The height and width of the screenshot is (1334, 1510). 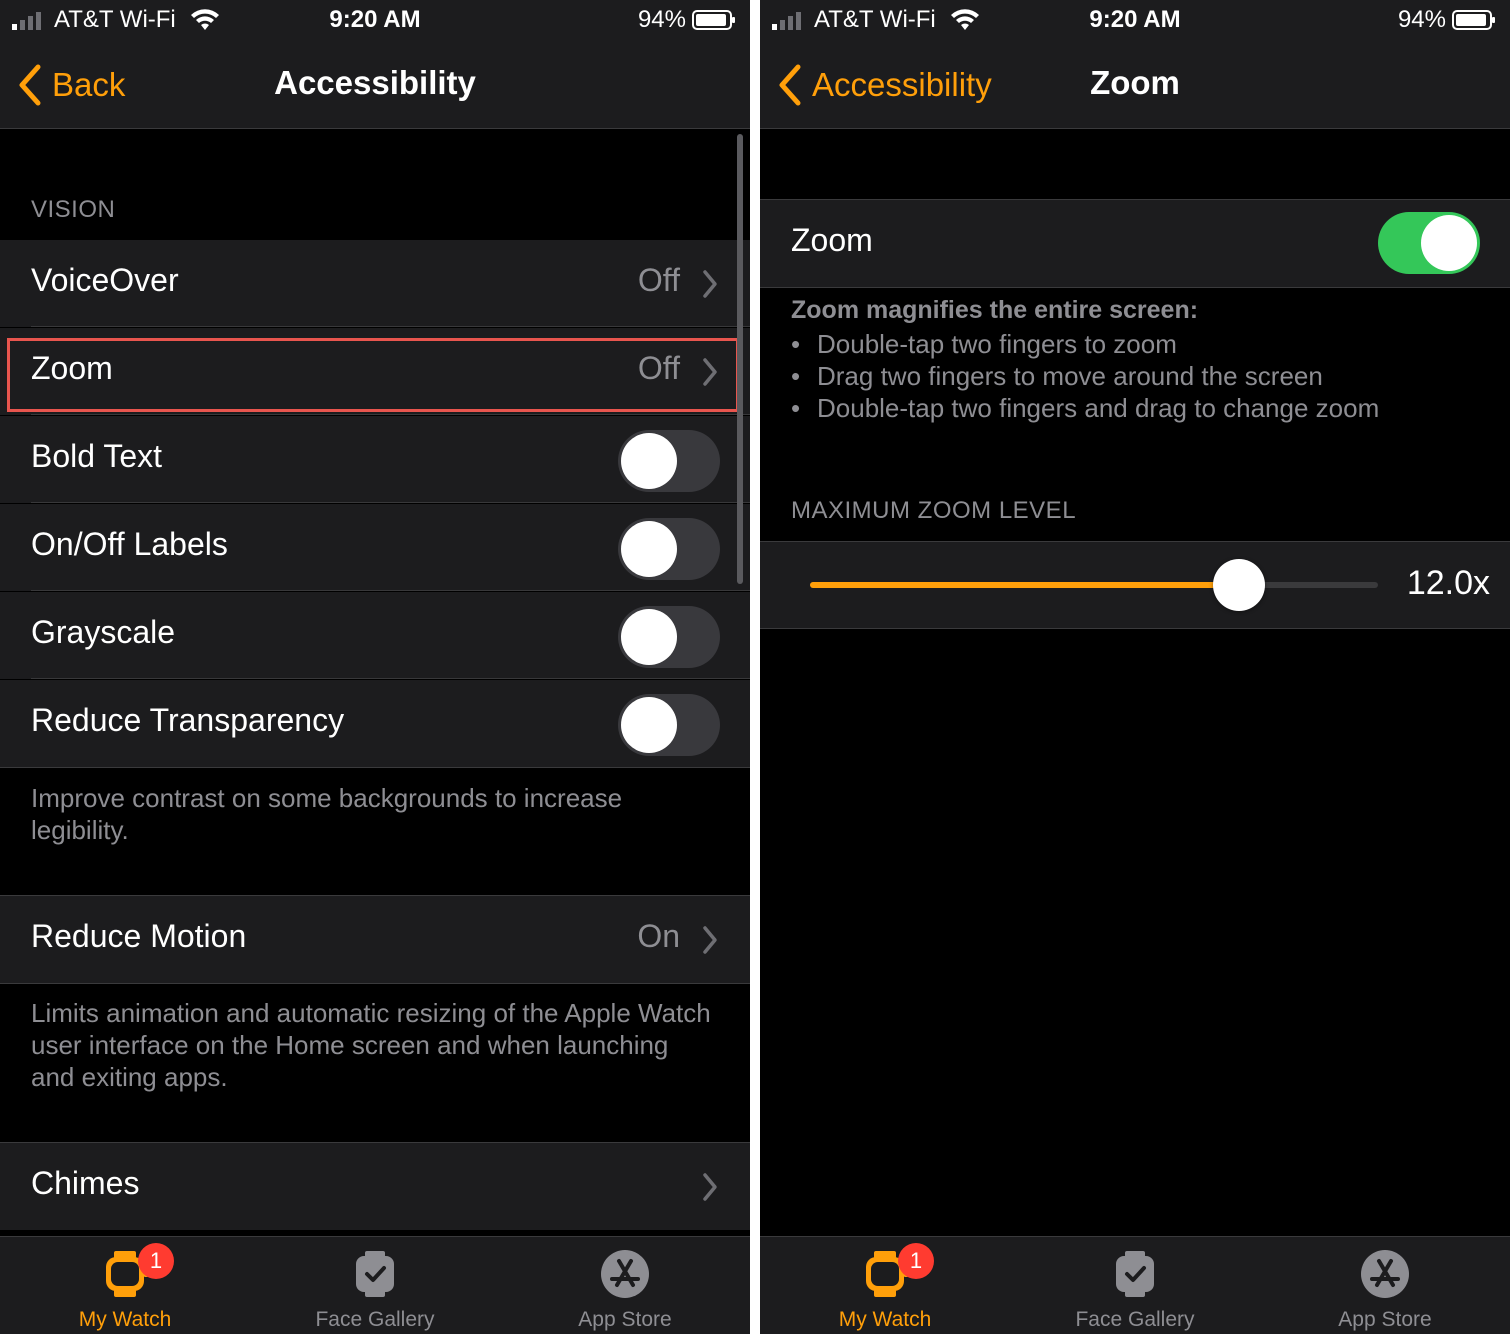 I want to click on row-label: Reduce Motion, so click(x=139, y=936).